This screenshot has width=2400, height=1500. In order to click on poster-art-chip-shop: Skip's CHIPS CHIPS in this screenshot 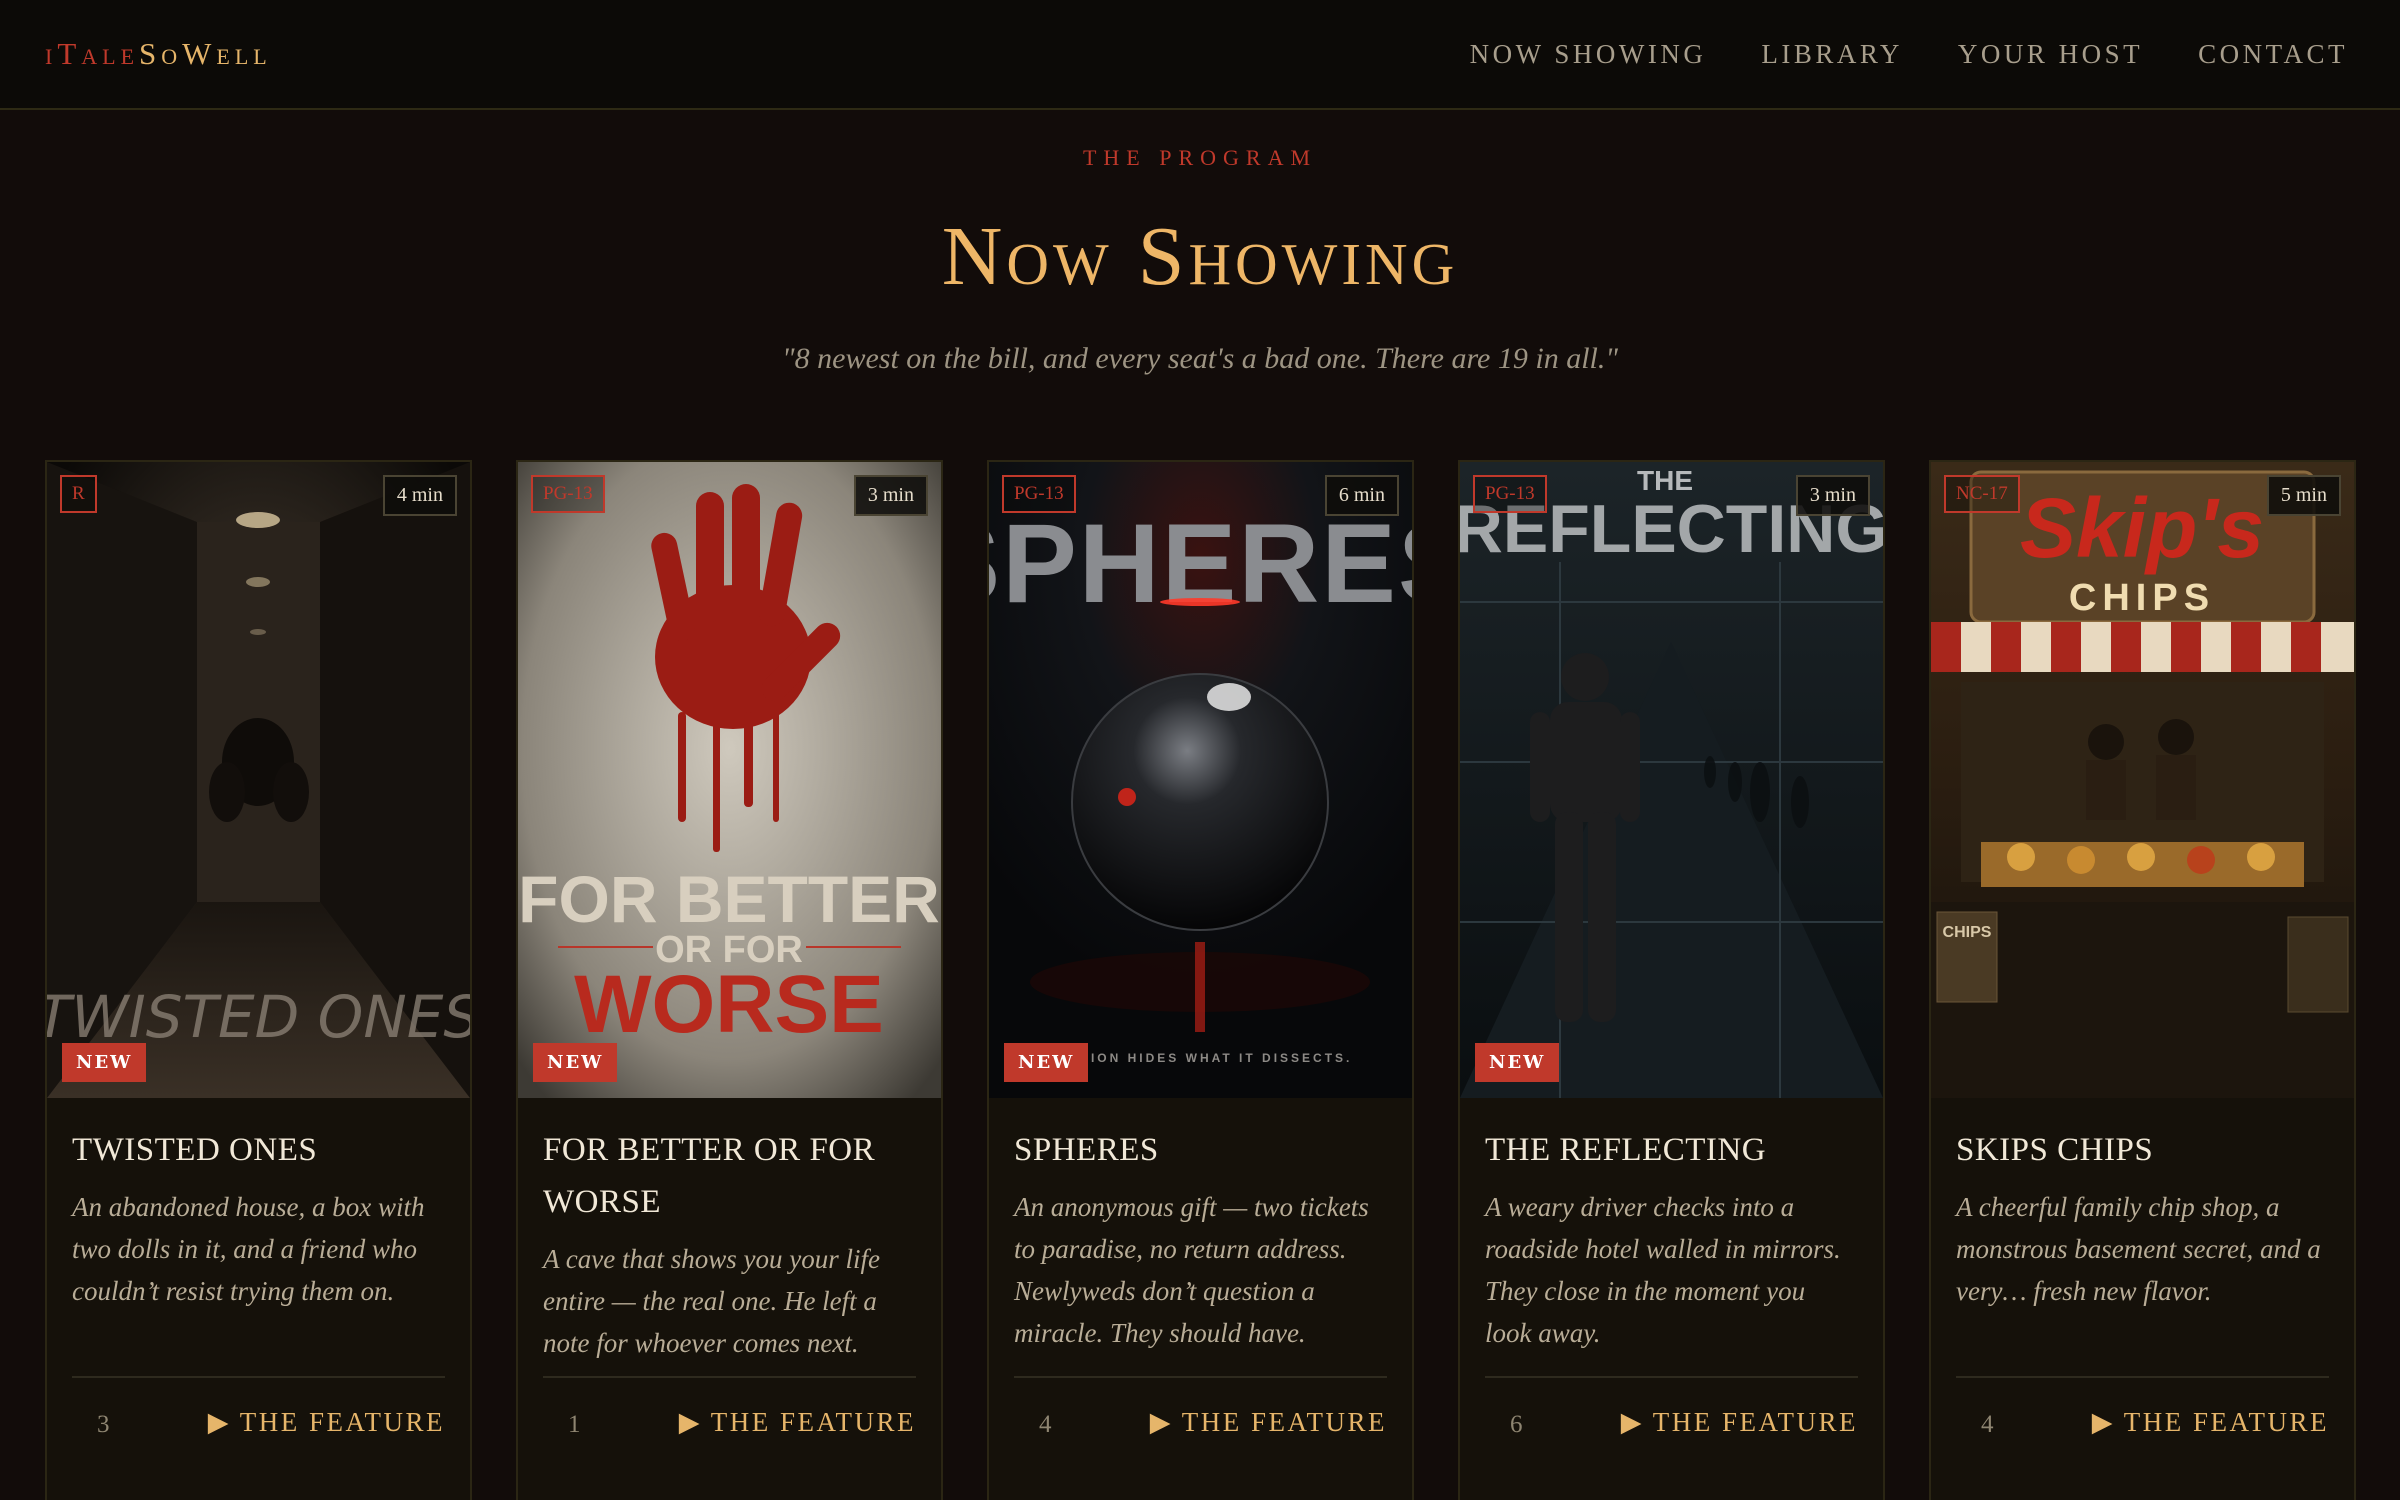, I will do `click(2142, 780)`.